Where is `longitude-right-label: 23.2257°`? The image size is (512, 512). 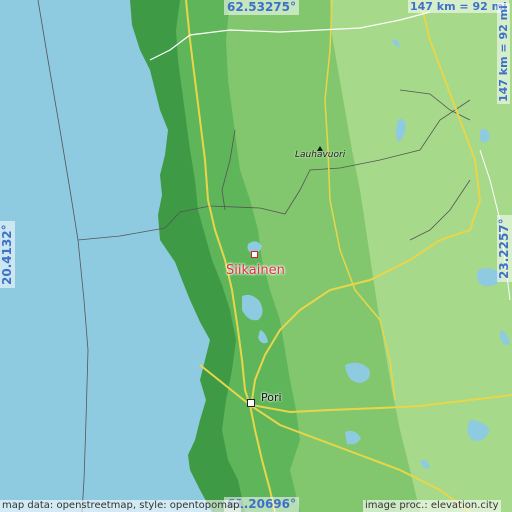
longitude-right-label: 23.2257° is located at coordinates (504, 248).